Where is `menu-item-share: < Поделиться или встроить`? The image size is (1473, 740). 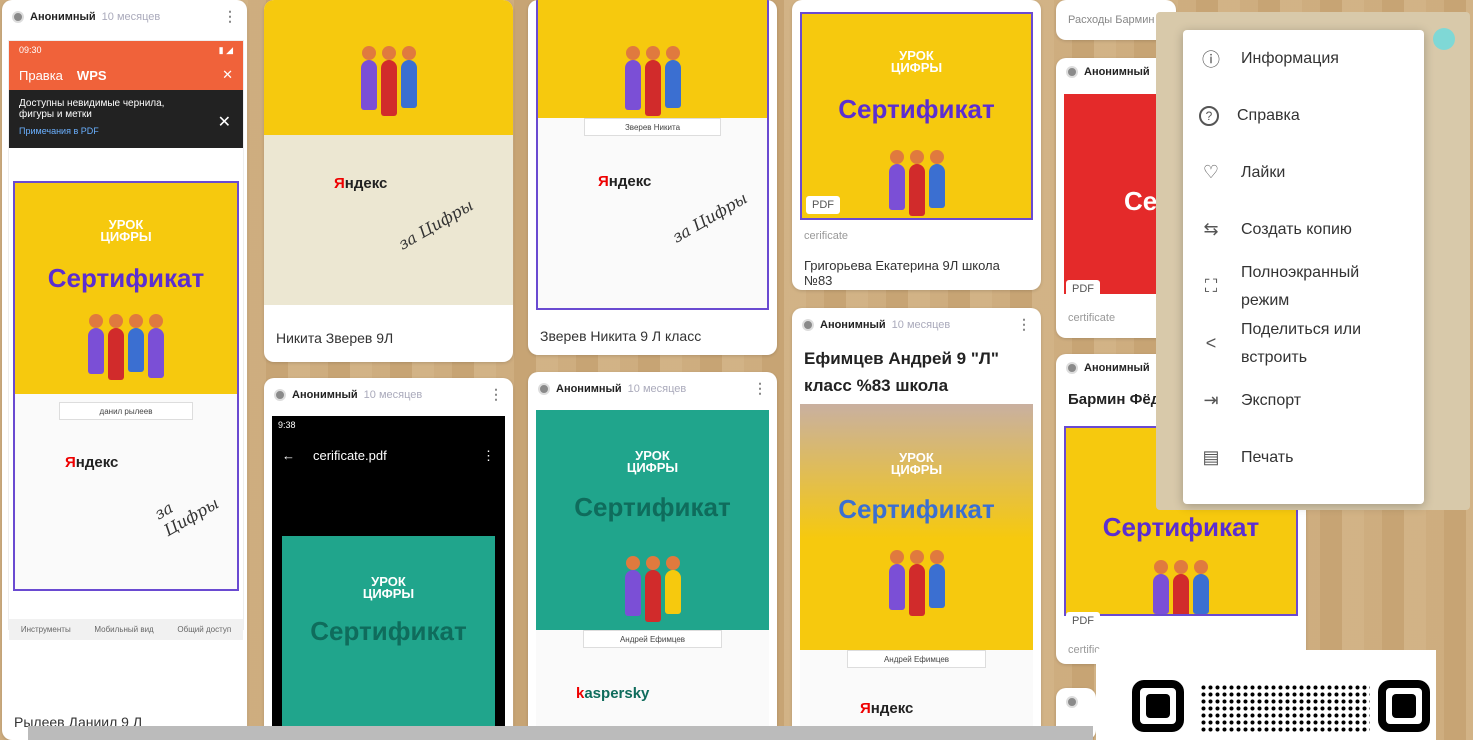
menu-item-share: < Поделиться или встроить is located at coordinates (1303, 343).